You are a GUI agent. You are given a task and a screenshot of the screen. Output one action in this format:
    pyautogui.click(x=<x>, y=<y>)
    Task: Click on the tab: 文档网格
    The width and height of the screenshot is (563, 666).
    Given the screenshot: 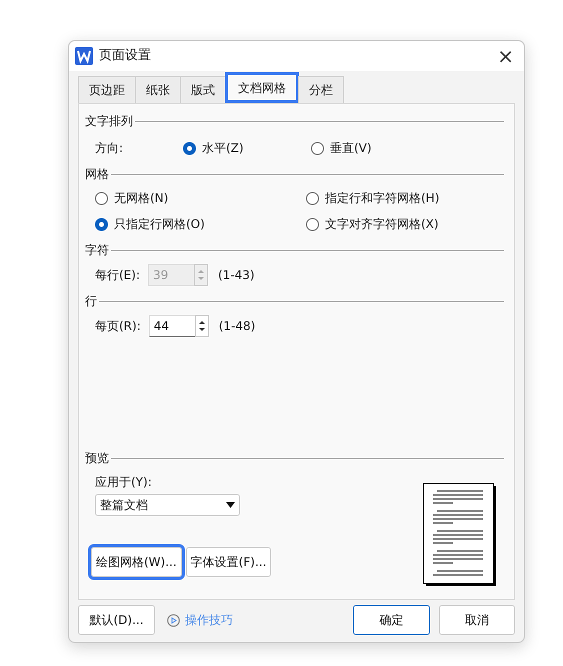 What is the action you would take?
    pyautogui.click(x=262, y=87)
    